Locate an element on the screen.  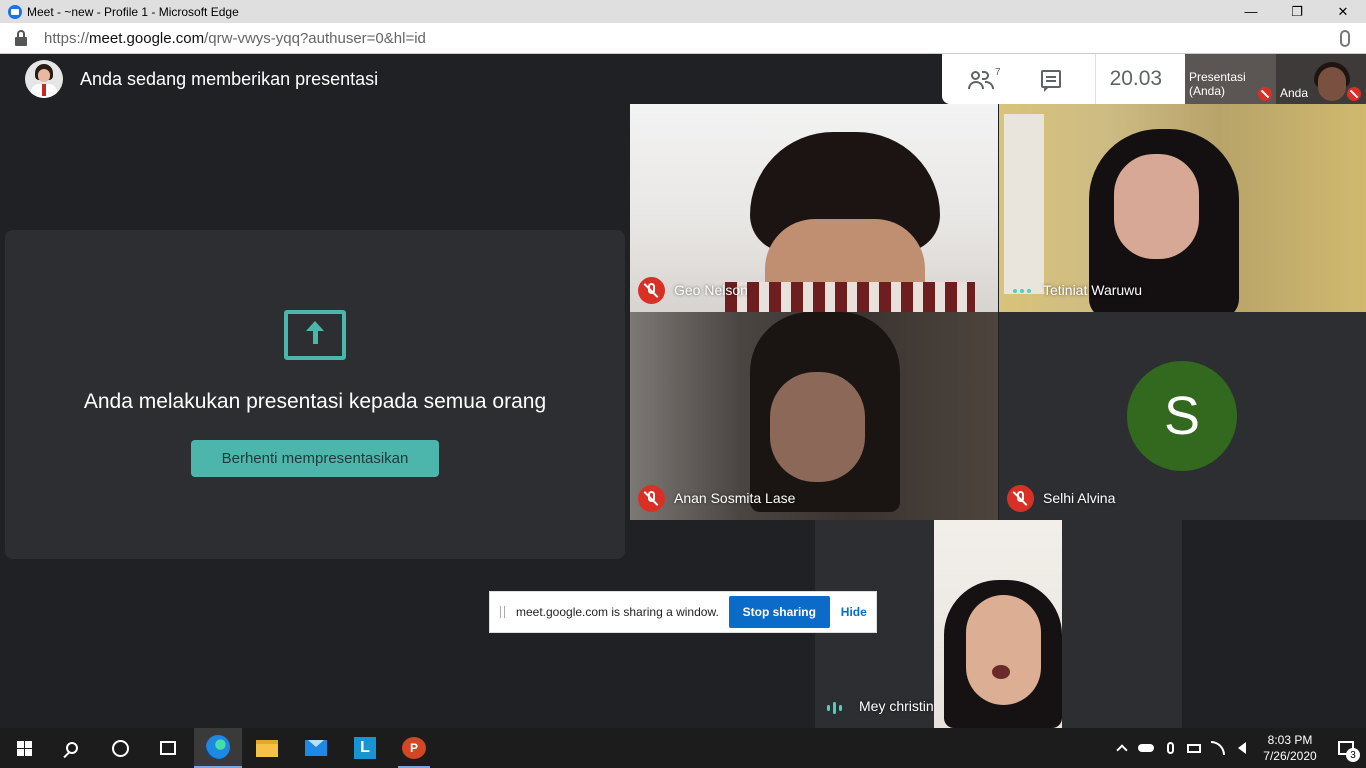
presenting-title: Anda sedang memberikan presentasi is located at coordinates (229, 78).